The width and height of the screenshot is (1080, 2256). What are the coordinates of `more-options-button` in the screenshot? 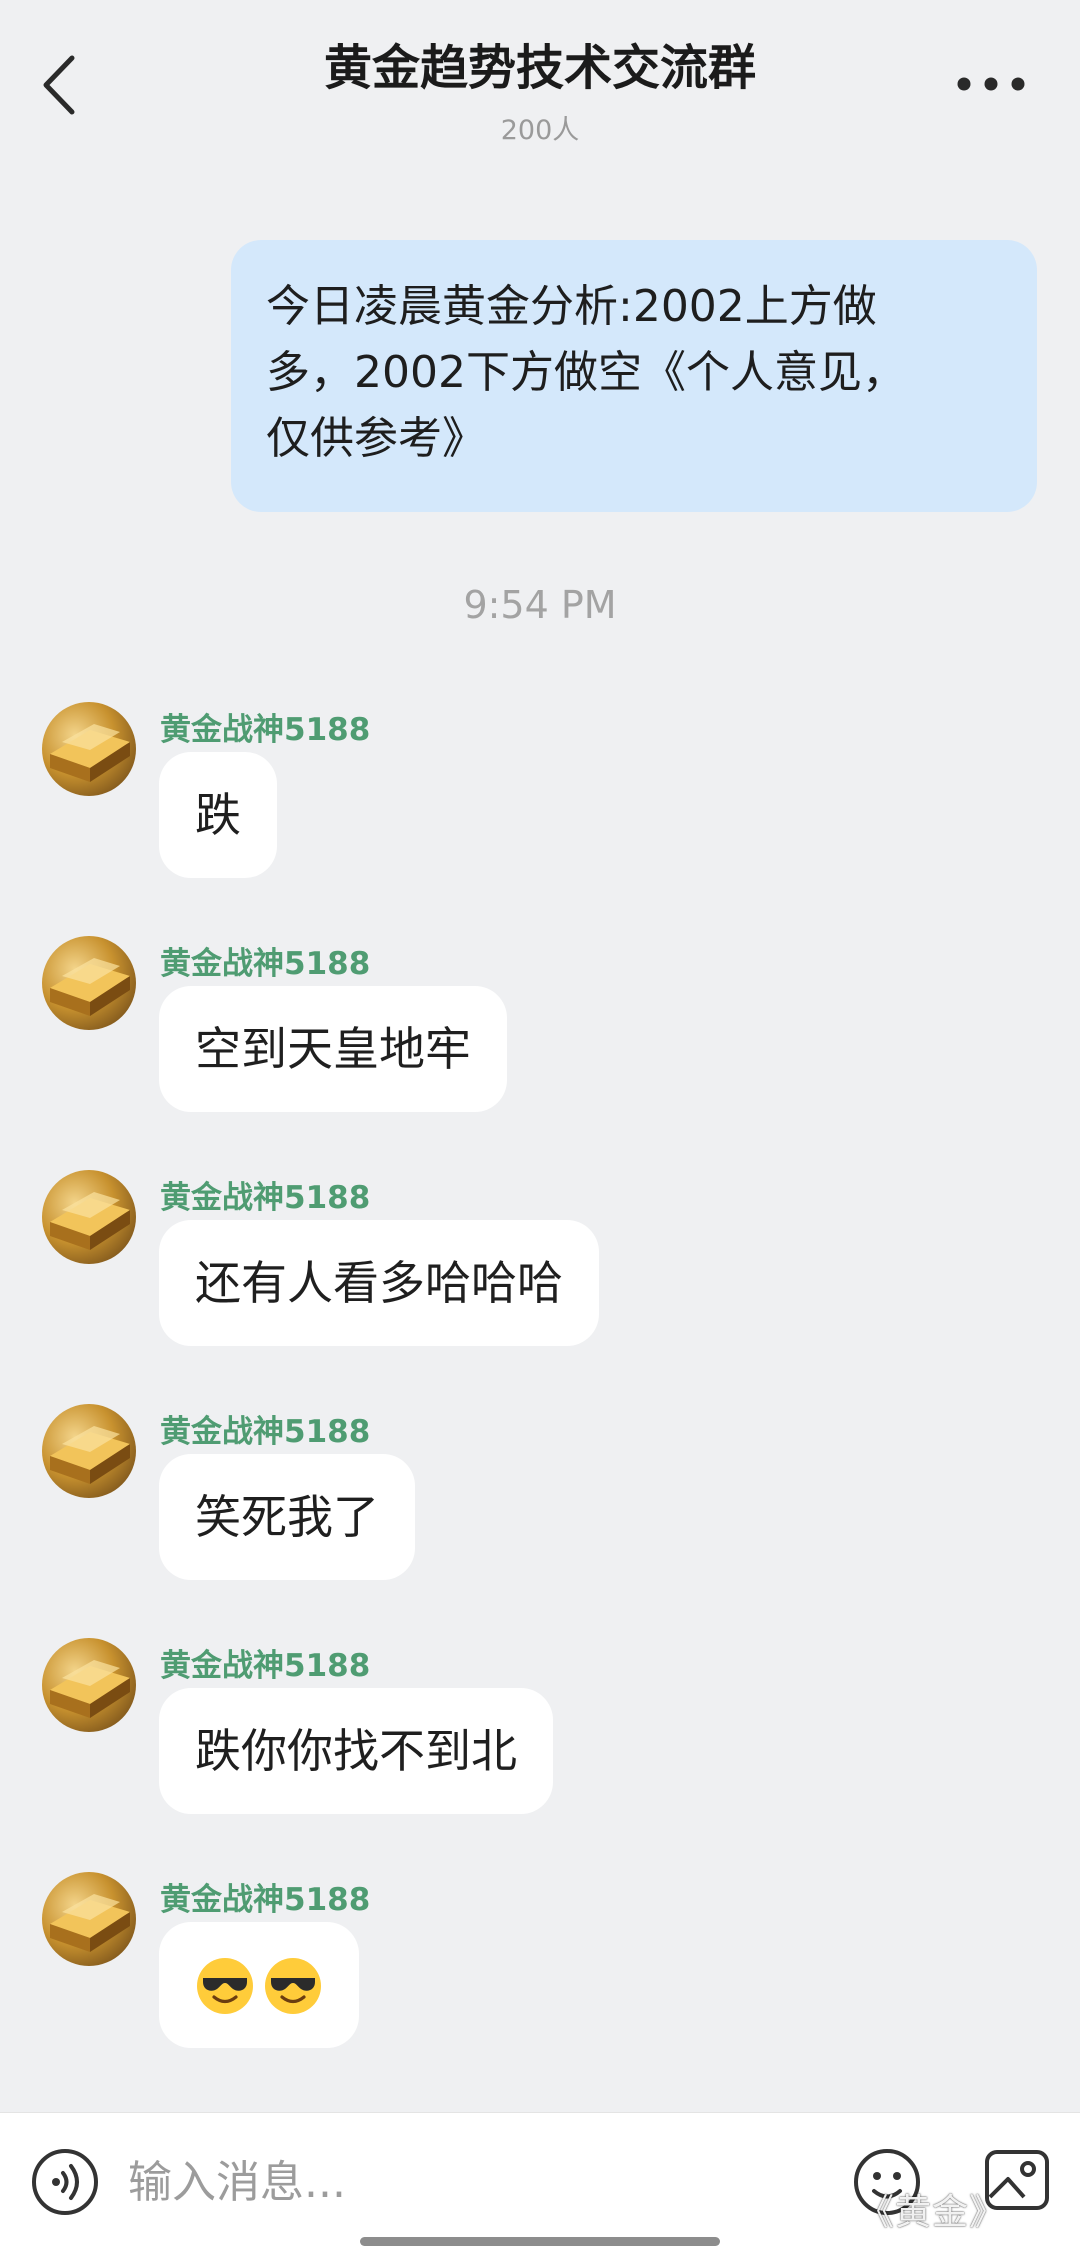 It's located at (991, 84).